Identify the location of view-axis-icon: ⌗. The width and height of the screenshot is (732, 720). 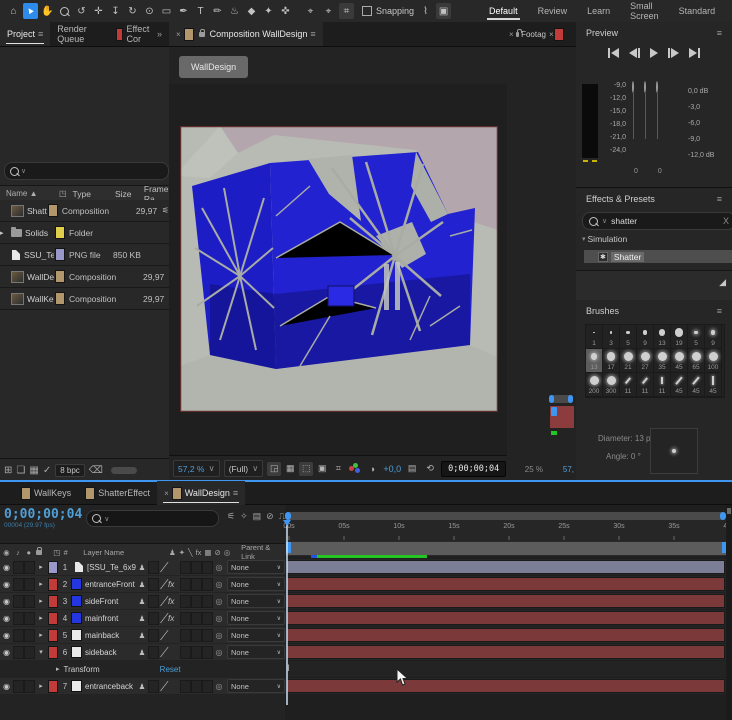
(346, 11).